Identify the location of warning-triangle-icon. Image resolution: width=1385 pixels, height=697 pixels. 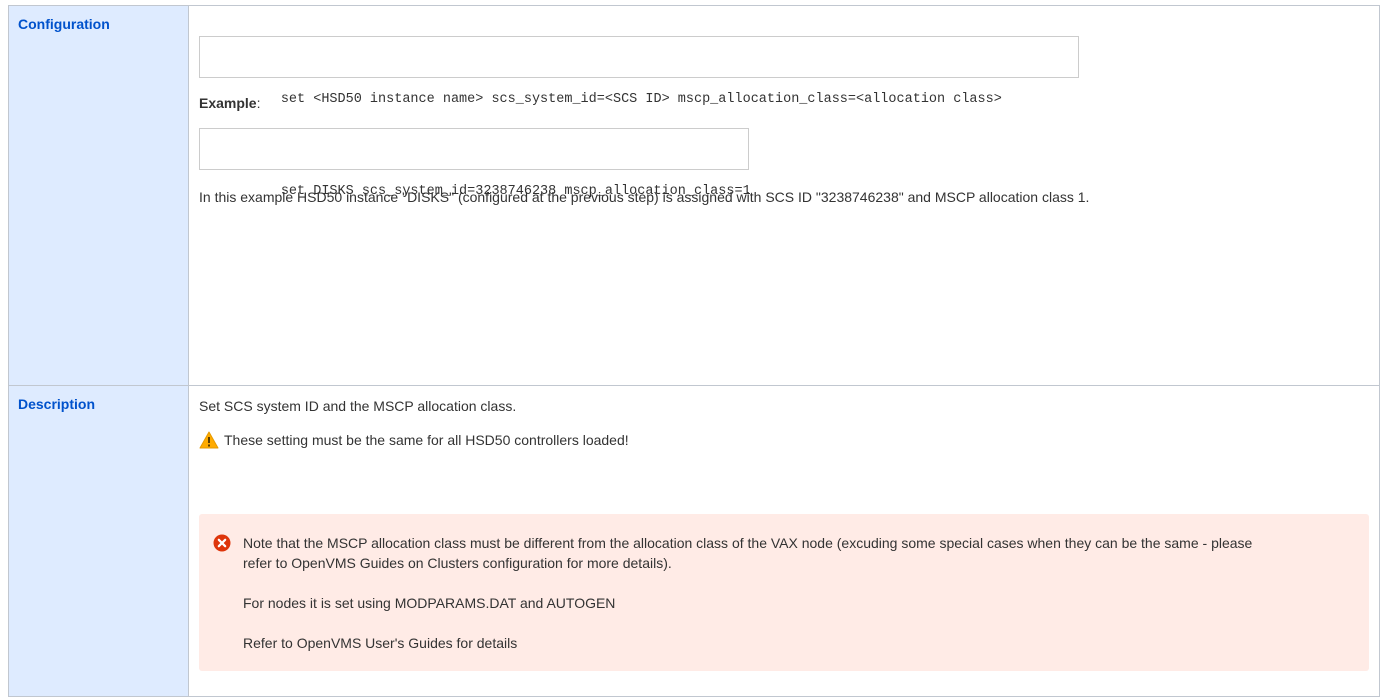
(209, 440).